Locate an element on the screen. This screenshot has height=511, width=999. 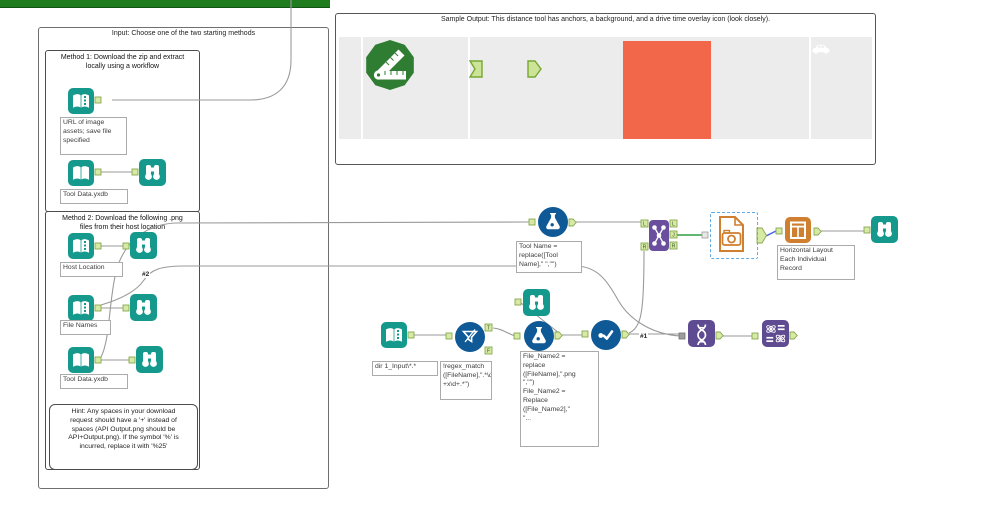
input-data-tool-tooldata2 is located at coordinates (81, 360).